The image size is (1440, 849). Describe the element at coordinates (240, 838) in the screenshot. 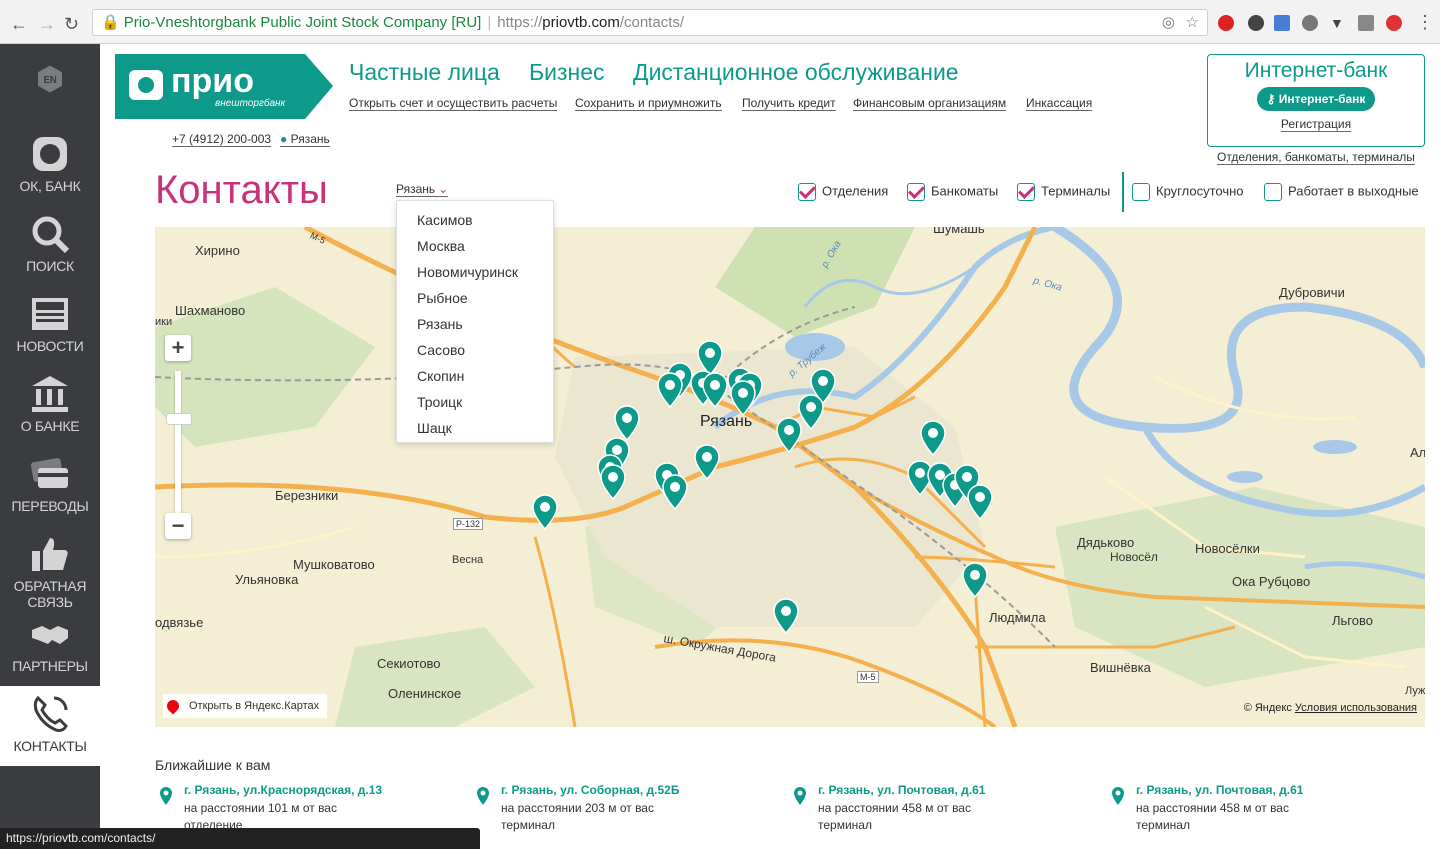

I see `status-bar-url: https://priovtb.com/contacts/` at that location.